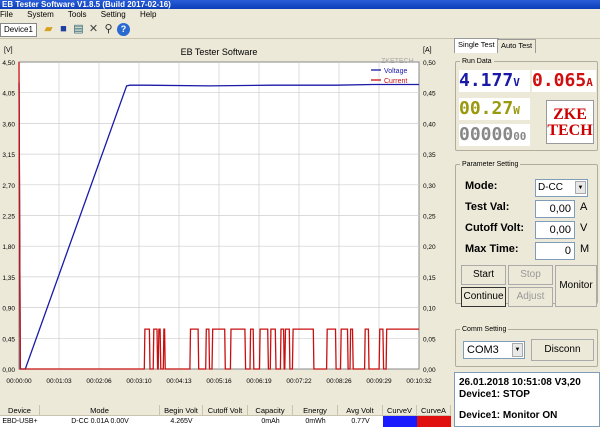 Image resolution: width=600 pixels, height=427 pixels. Describe the element at coordinates (225, 421) in the screenshot. I see `cell-cutoff-volt` at that location.